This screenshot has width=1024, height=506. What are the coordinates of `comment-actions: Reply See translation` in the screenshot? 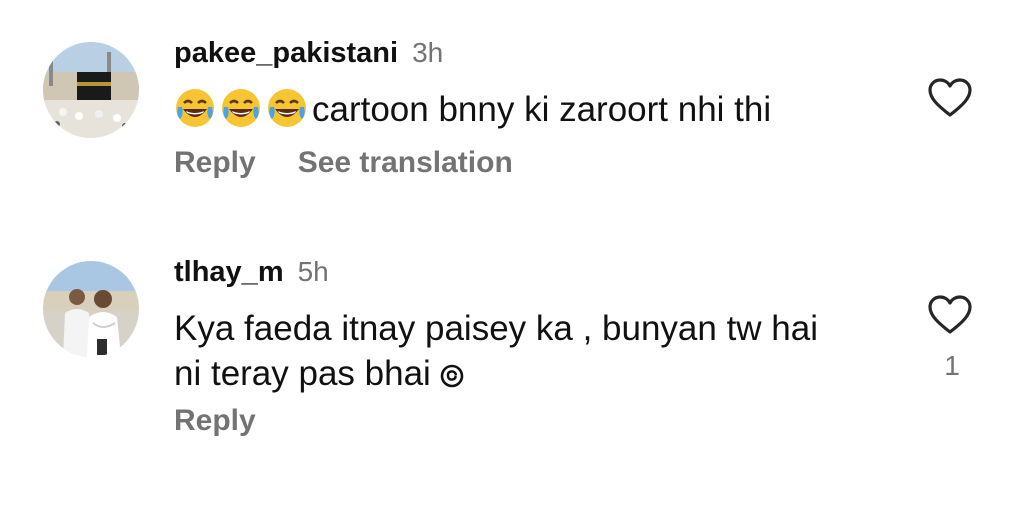 It's located at (364, 163).